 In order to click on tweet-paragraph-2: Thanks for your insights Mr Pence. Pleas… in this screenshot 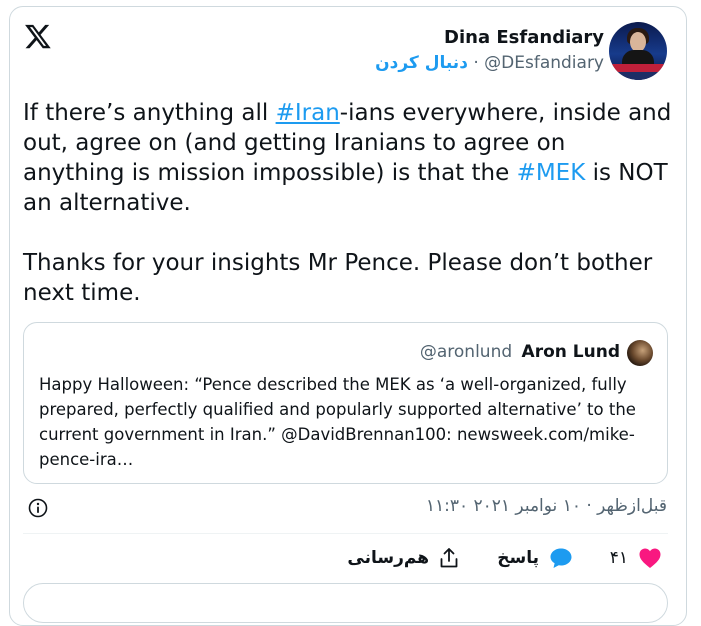, I will do `click(338, 278)`.